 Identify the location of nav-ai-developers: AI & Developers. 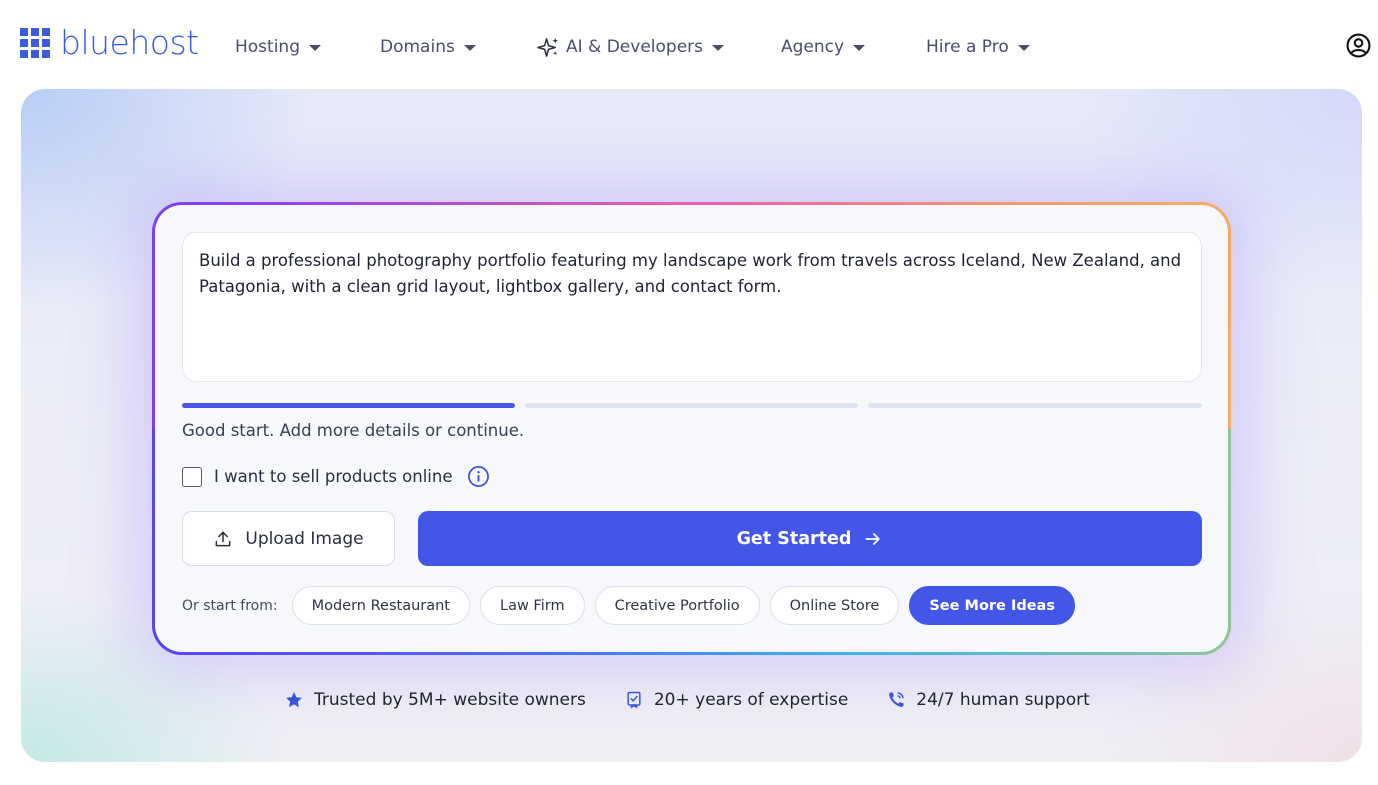
(630, 47).